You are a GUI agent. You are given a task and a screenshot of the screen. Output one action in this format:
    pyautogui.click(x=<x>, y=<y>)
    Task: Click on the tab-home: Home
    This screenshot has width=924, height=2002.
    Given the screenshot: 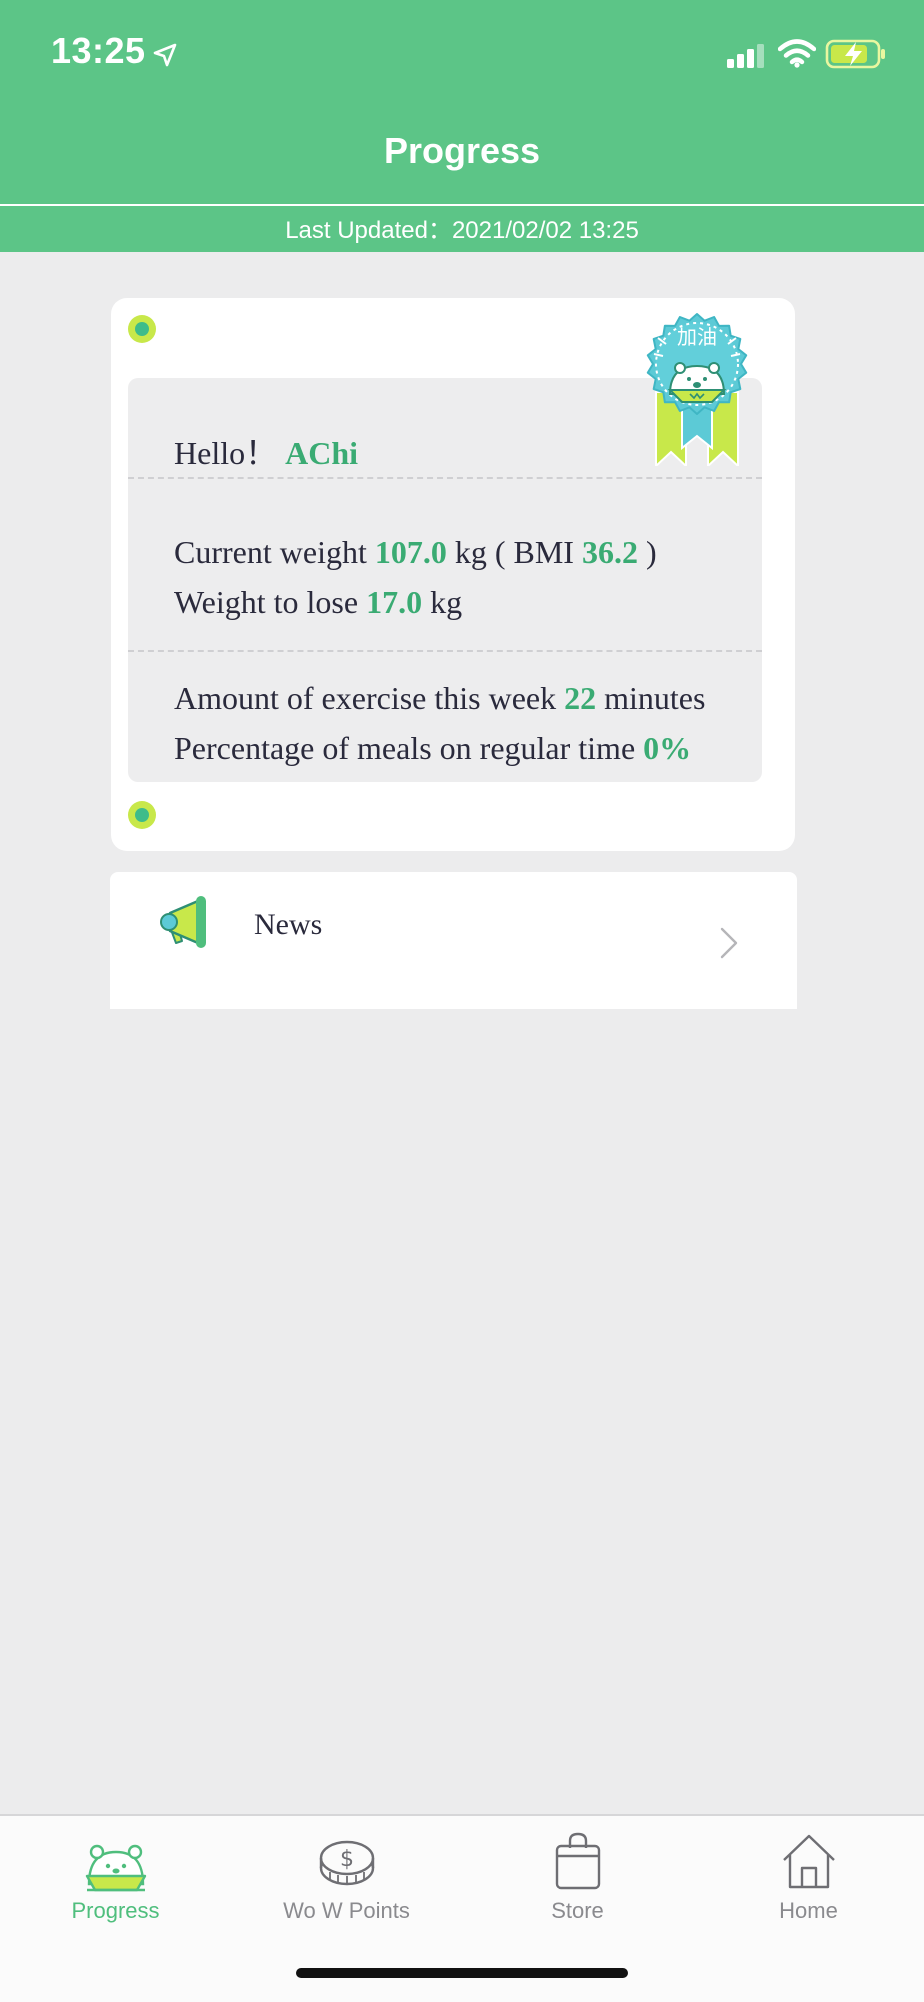 What is the action you would take?
    pyautogui.click(x=808, y=1876)
    